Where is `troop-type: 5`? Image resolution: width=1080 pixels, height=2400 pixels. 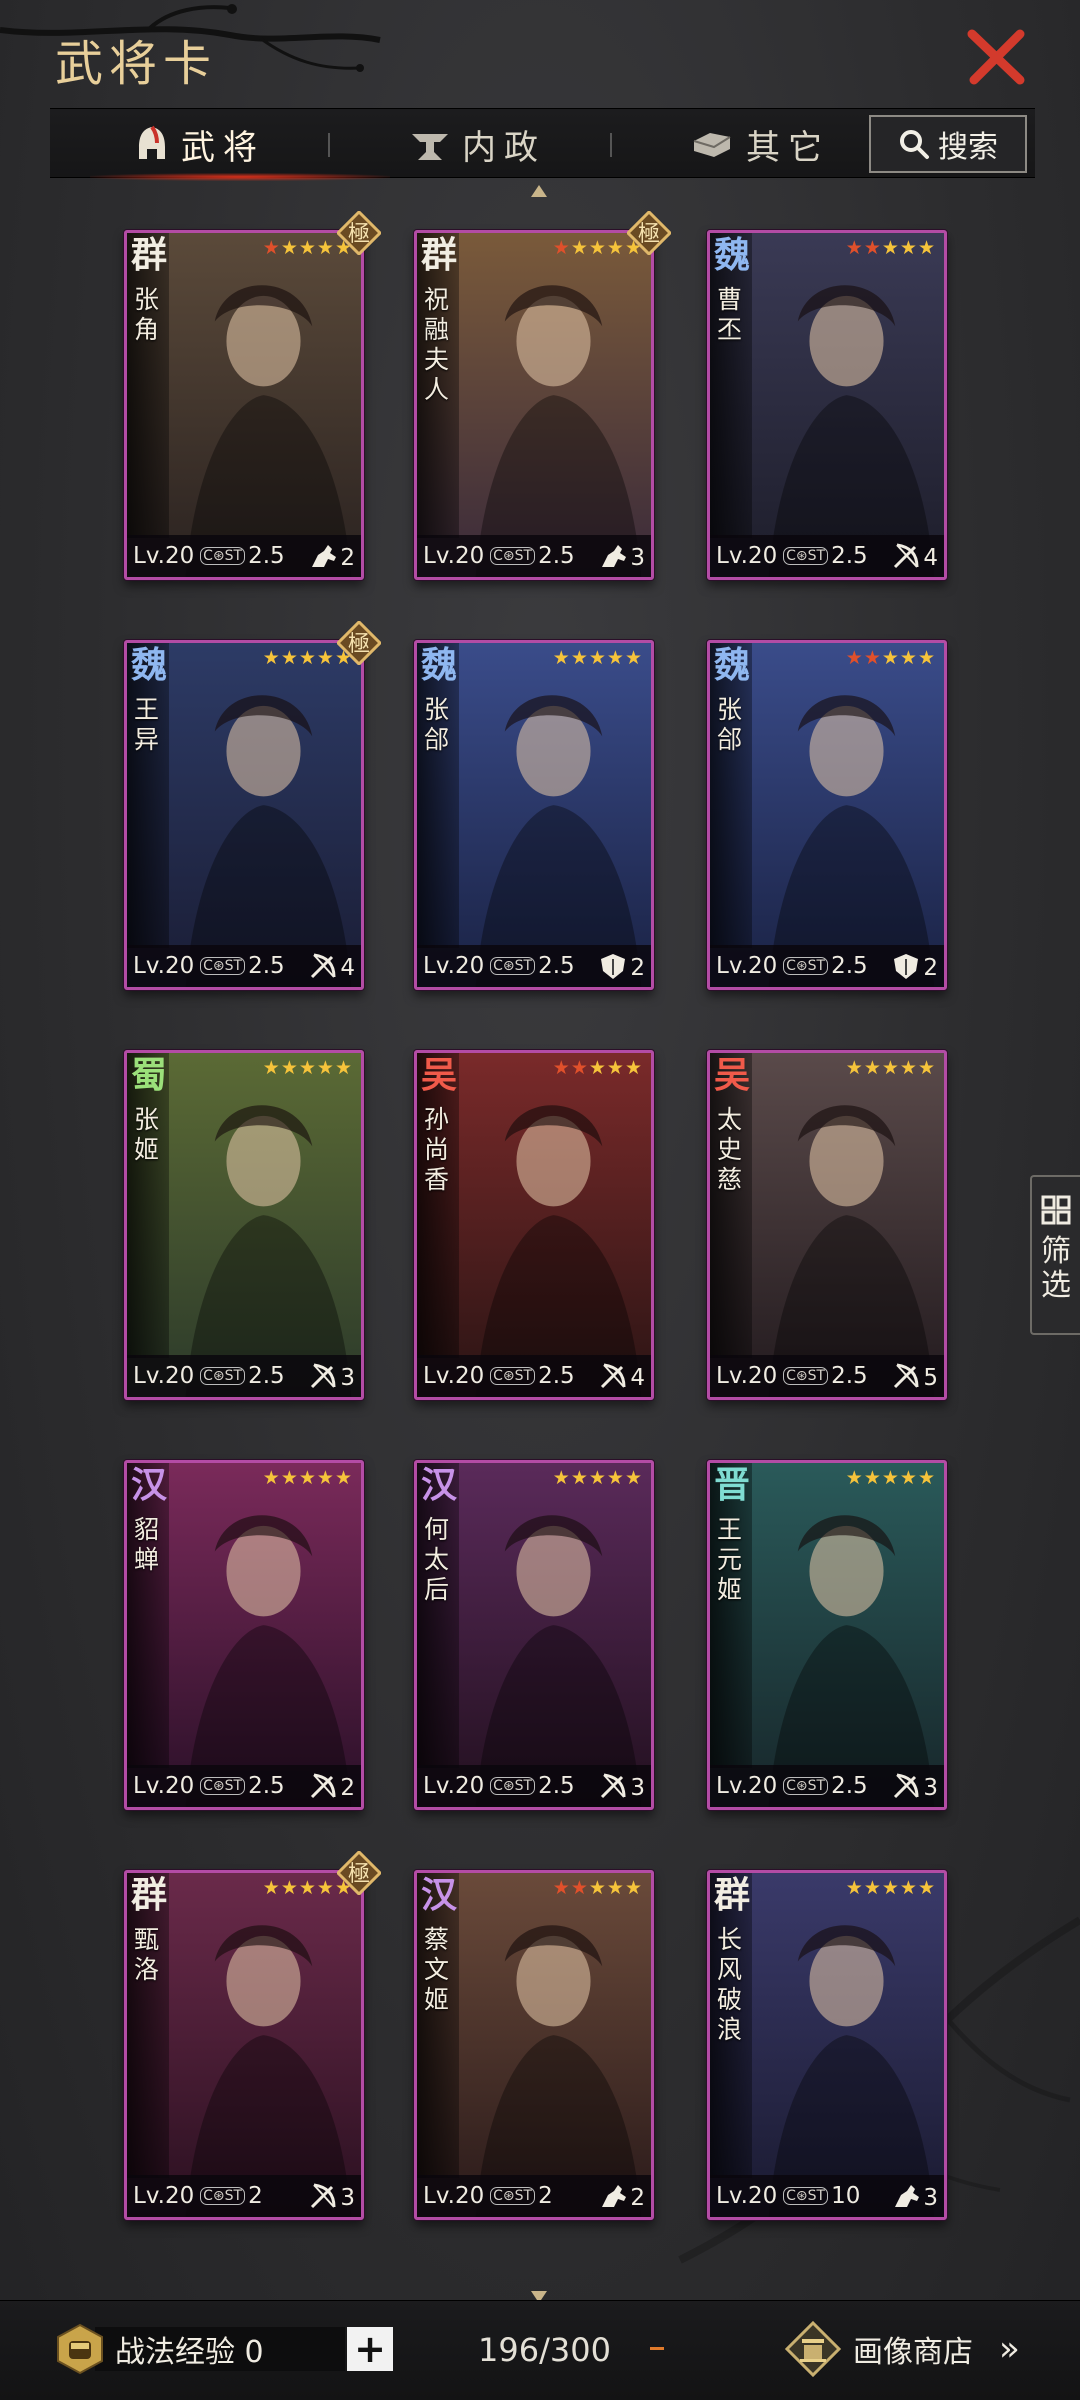 troop-type: 5 is located at coordinates (914, 1376).